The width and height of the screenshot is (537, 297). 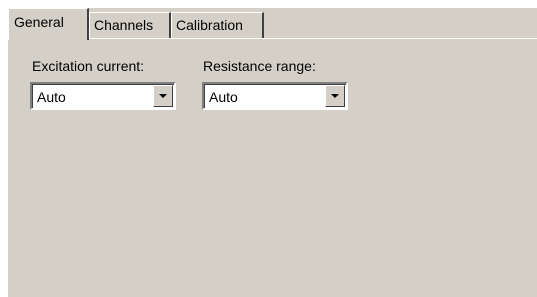 I want to click on tab-strip: General Channels Calibration, so click(x=272, y=24).